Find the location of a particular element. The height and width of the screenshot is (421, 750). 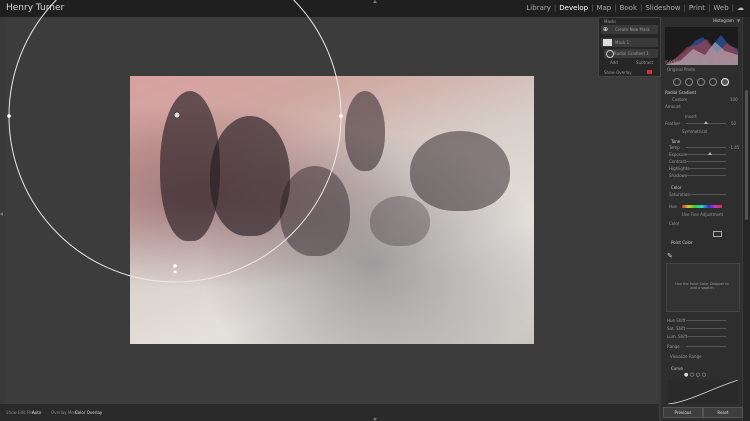

mask-preset-value: 100 is located at coordinates (734, 99).